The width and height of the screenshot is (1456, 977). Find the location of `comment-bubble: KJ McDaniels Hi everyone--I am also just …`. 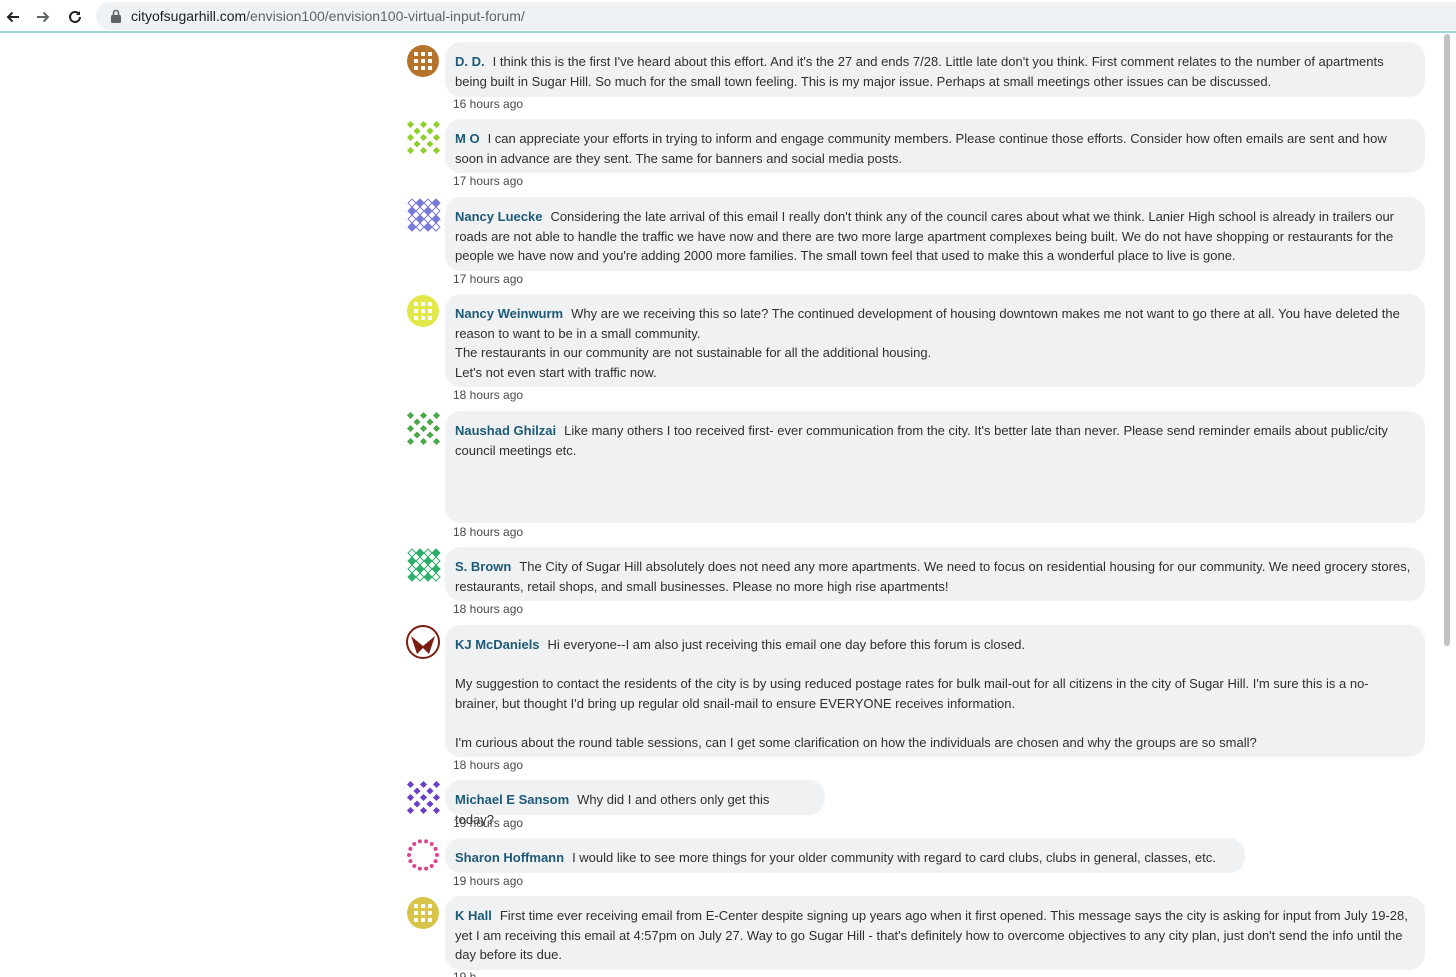

comment-bubble: KJ McDaniels Hi everyone--I am also just … is located at coordinates (935, 691).